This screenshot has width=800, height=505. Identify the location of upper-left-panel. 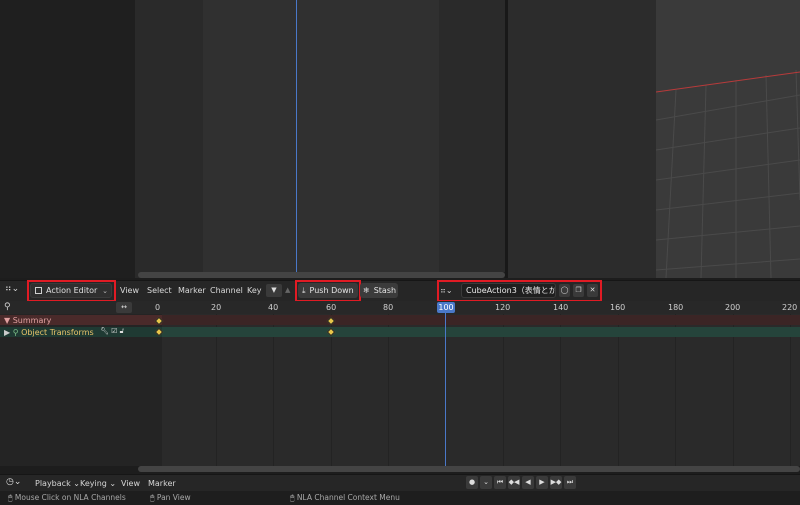
(67, 139).